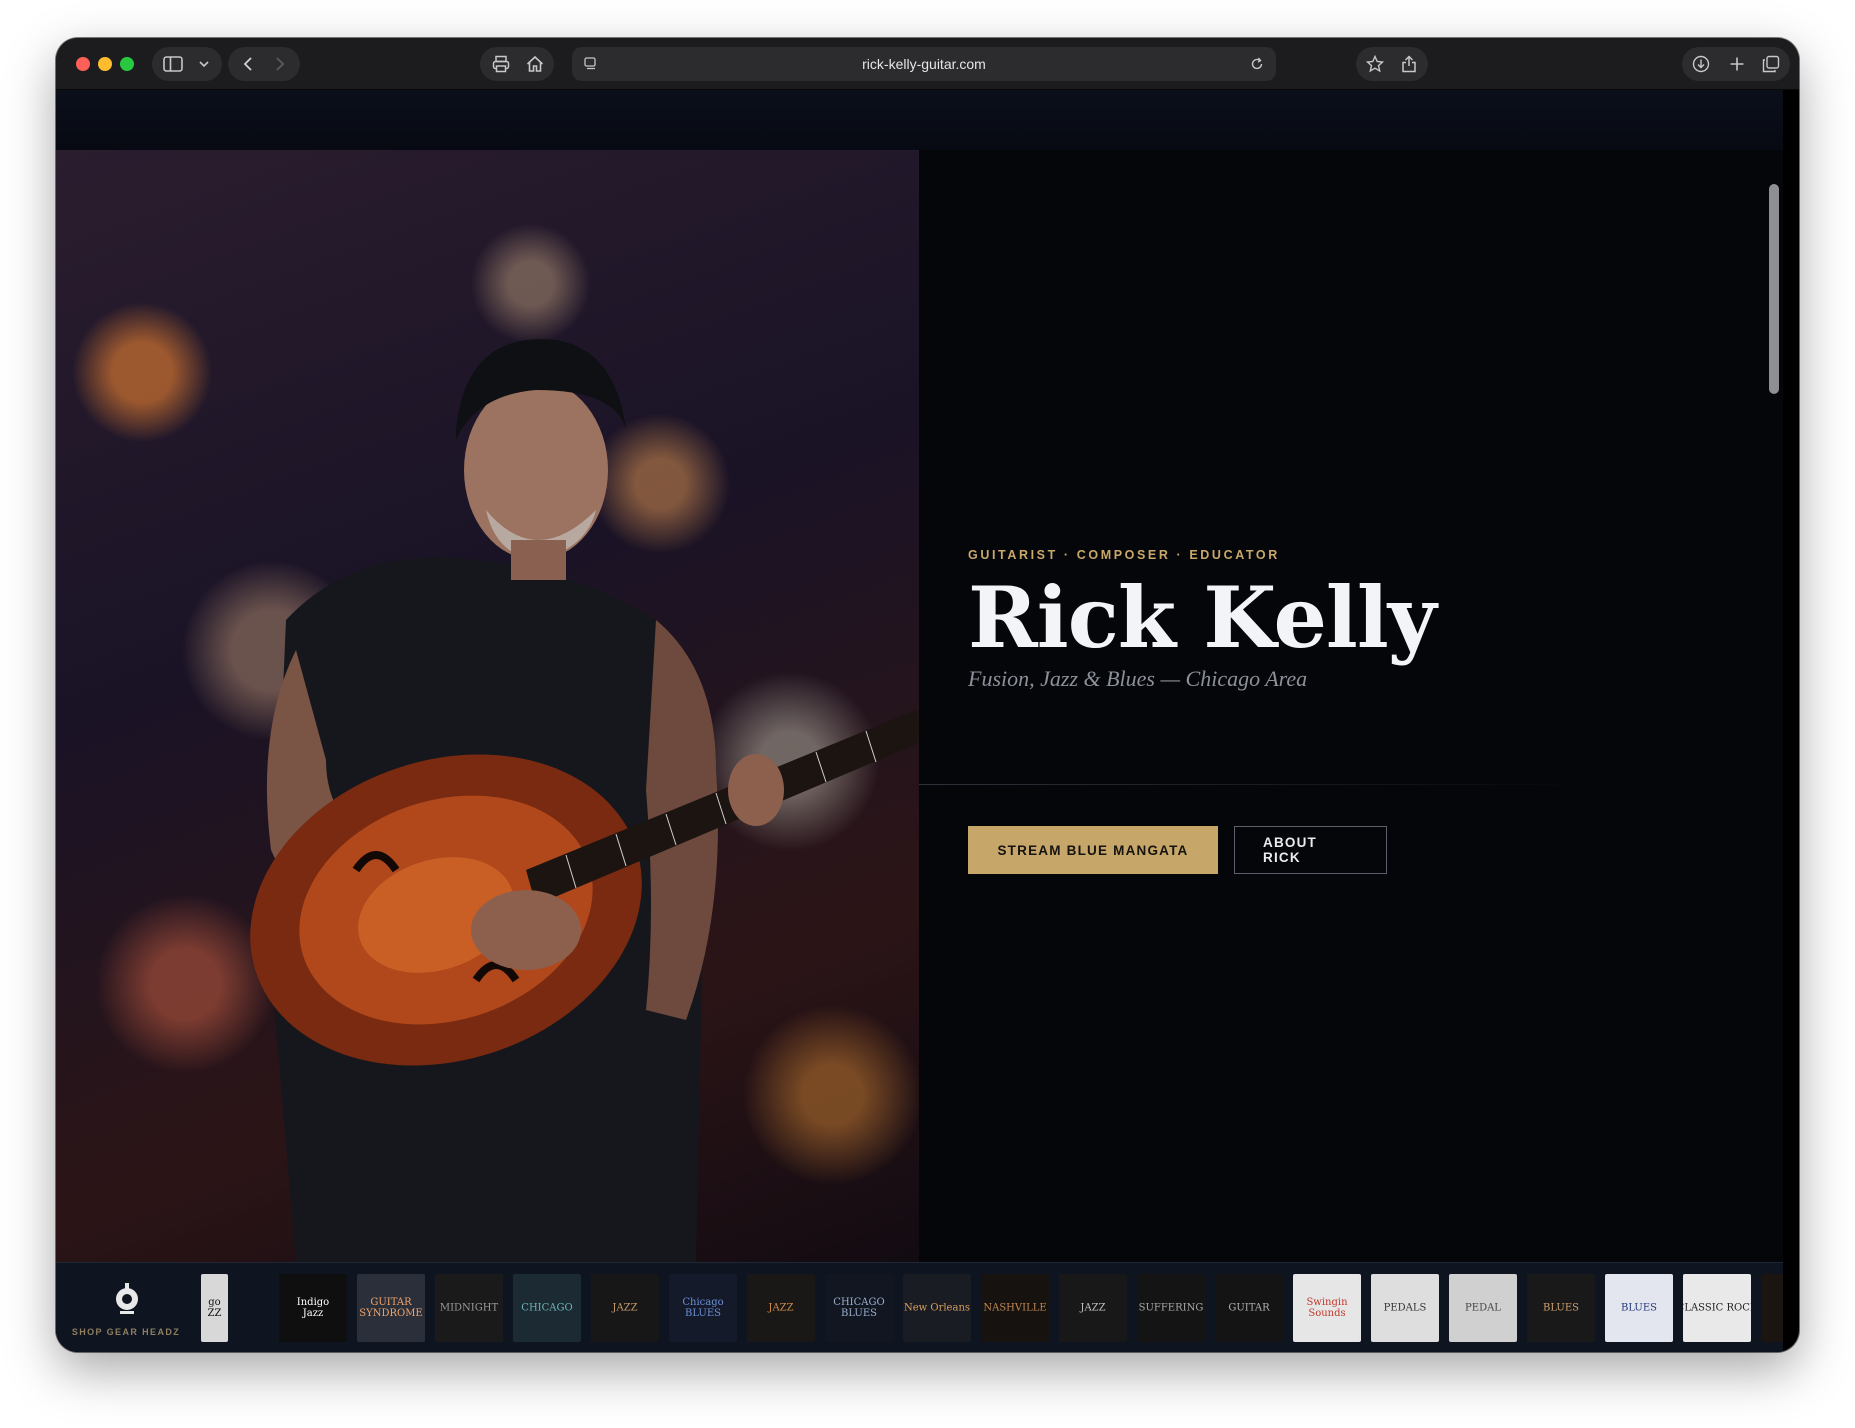 The image size is (1855, 1428). I want to click on tile-guitar-player: GUITAR, so click(1249, 1308).